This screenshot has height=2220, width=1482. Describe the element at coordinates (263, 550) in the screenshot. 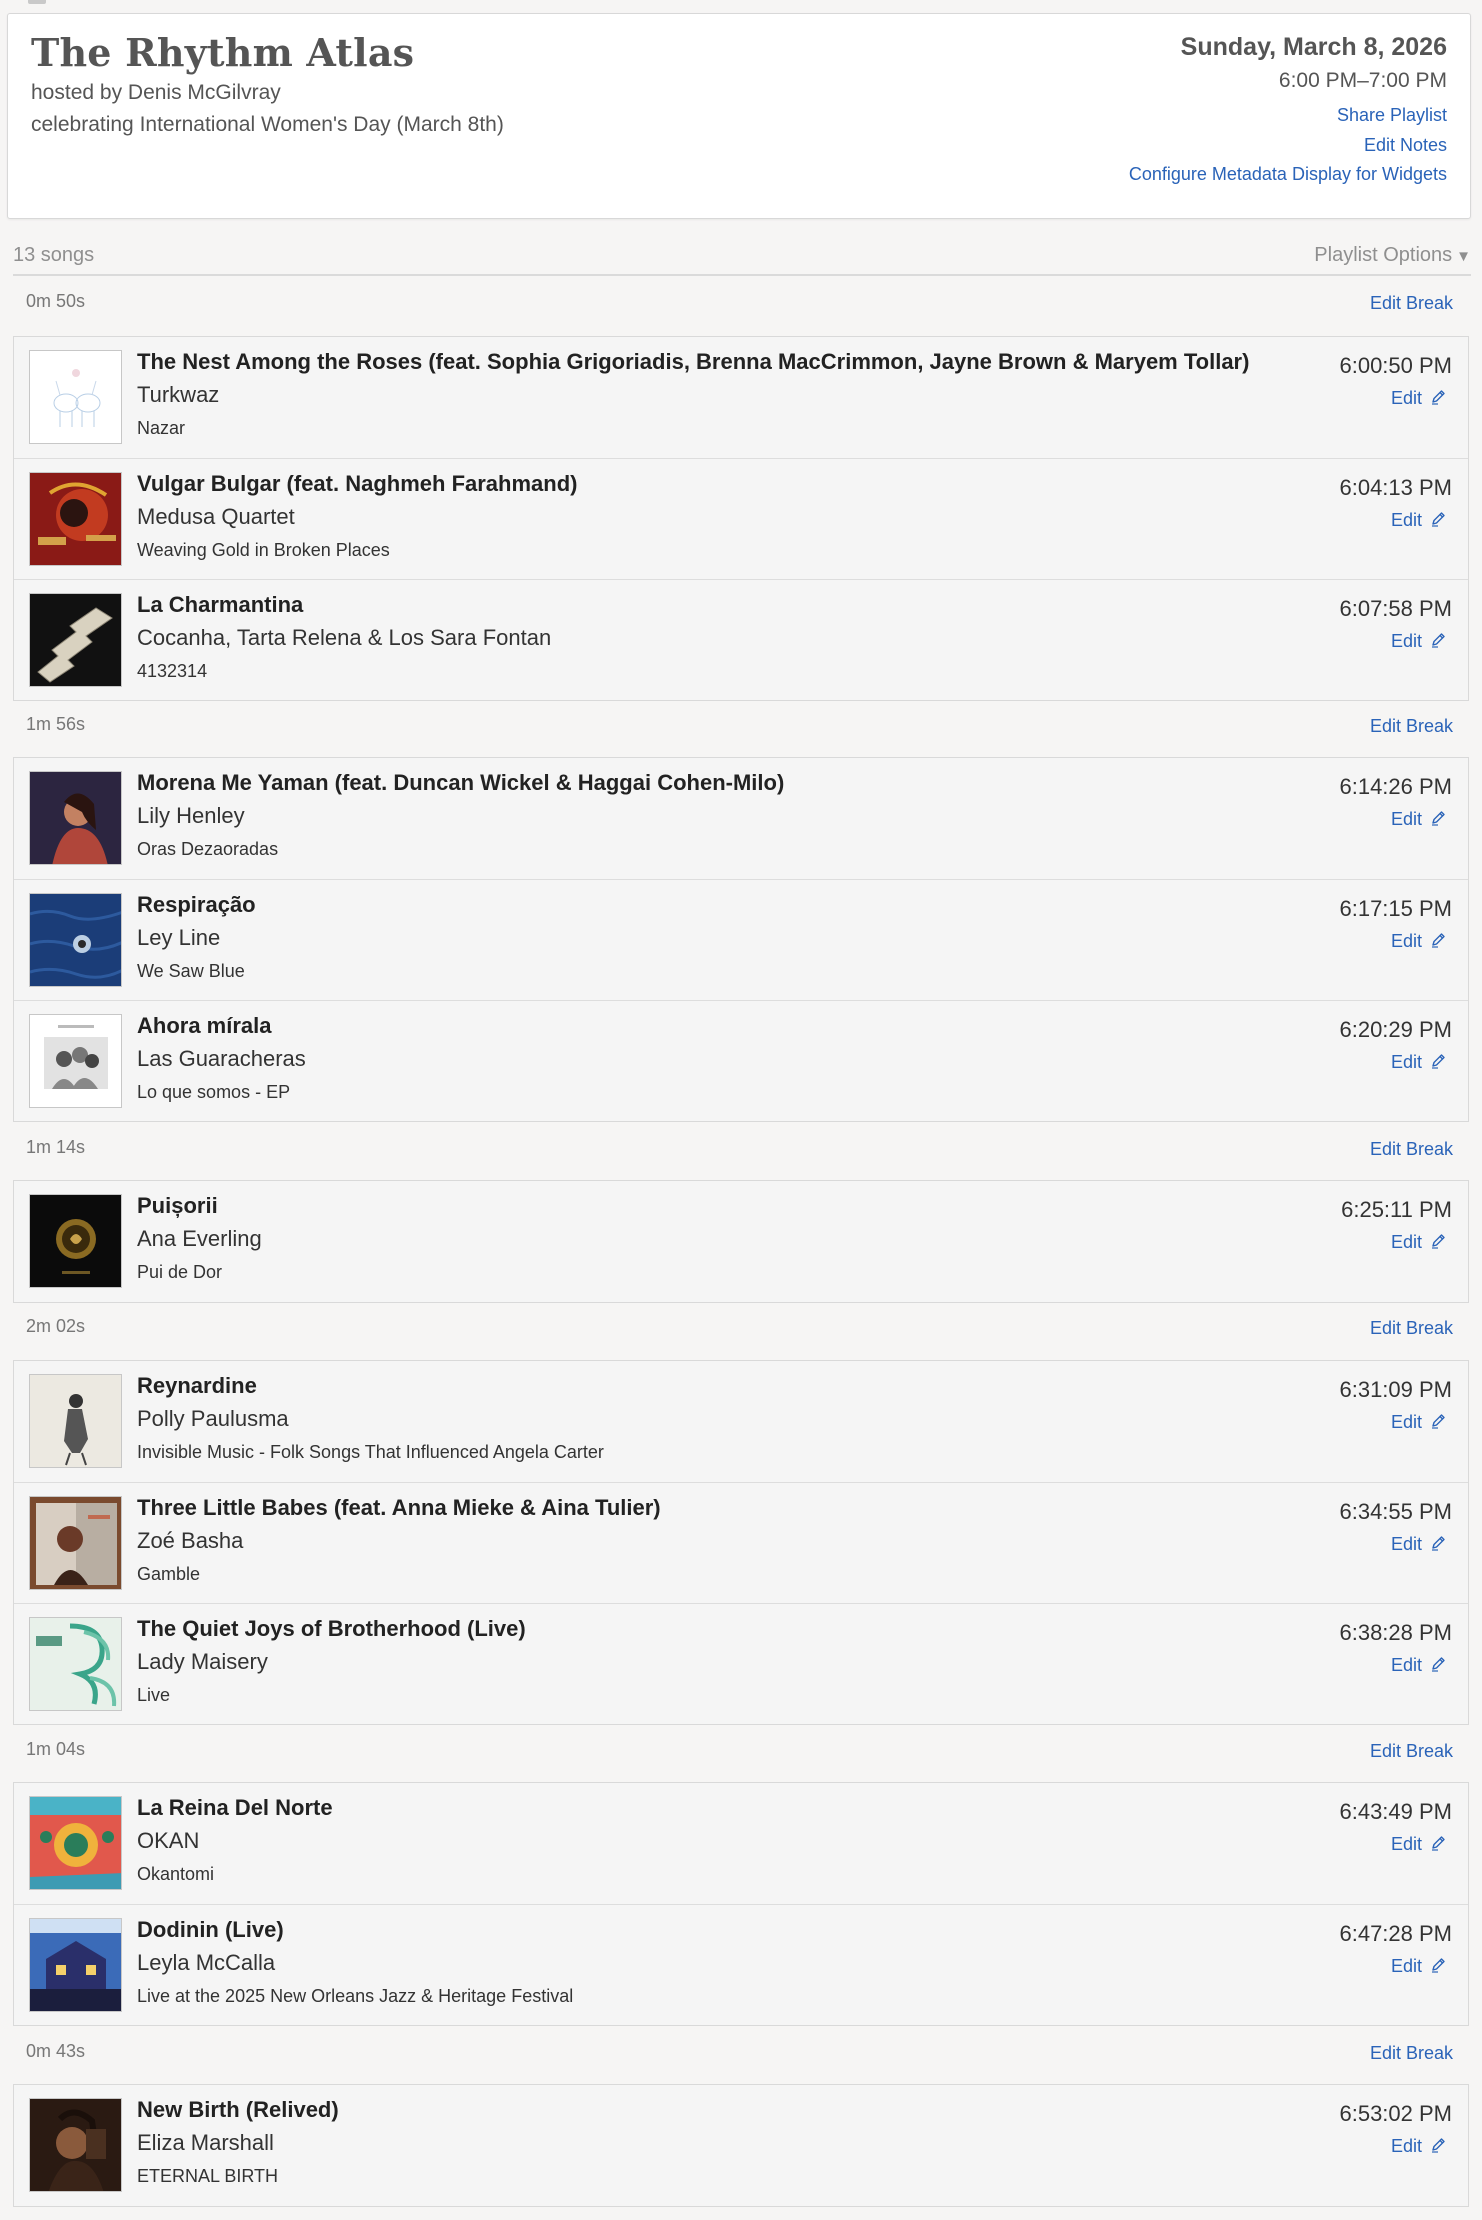

I see `song-album: Weaving Gold in Broken Places` at that location.